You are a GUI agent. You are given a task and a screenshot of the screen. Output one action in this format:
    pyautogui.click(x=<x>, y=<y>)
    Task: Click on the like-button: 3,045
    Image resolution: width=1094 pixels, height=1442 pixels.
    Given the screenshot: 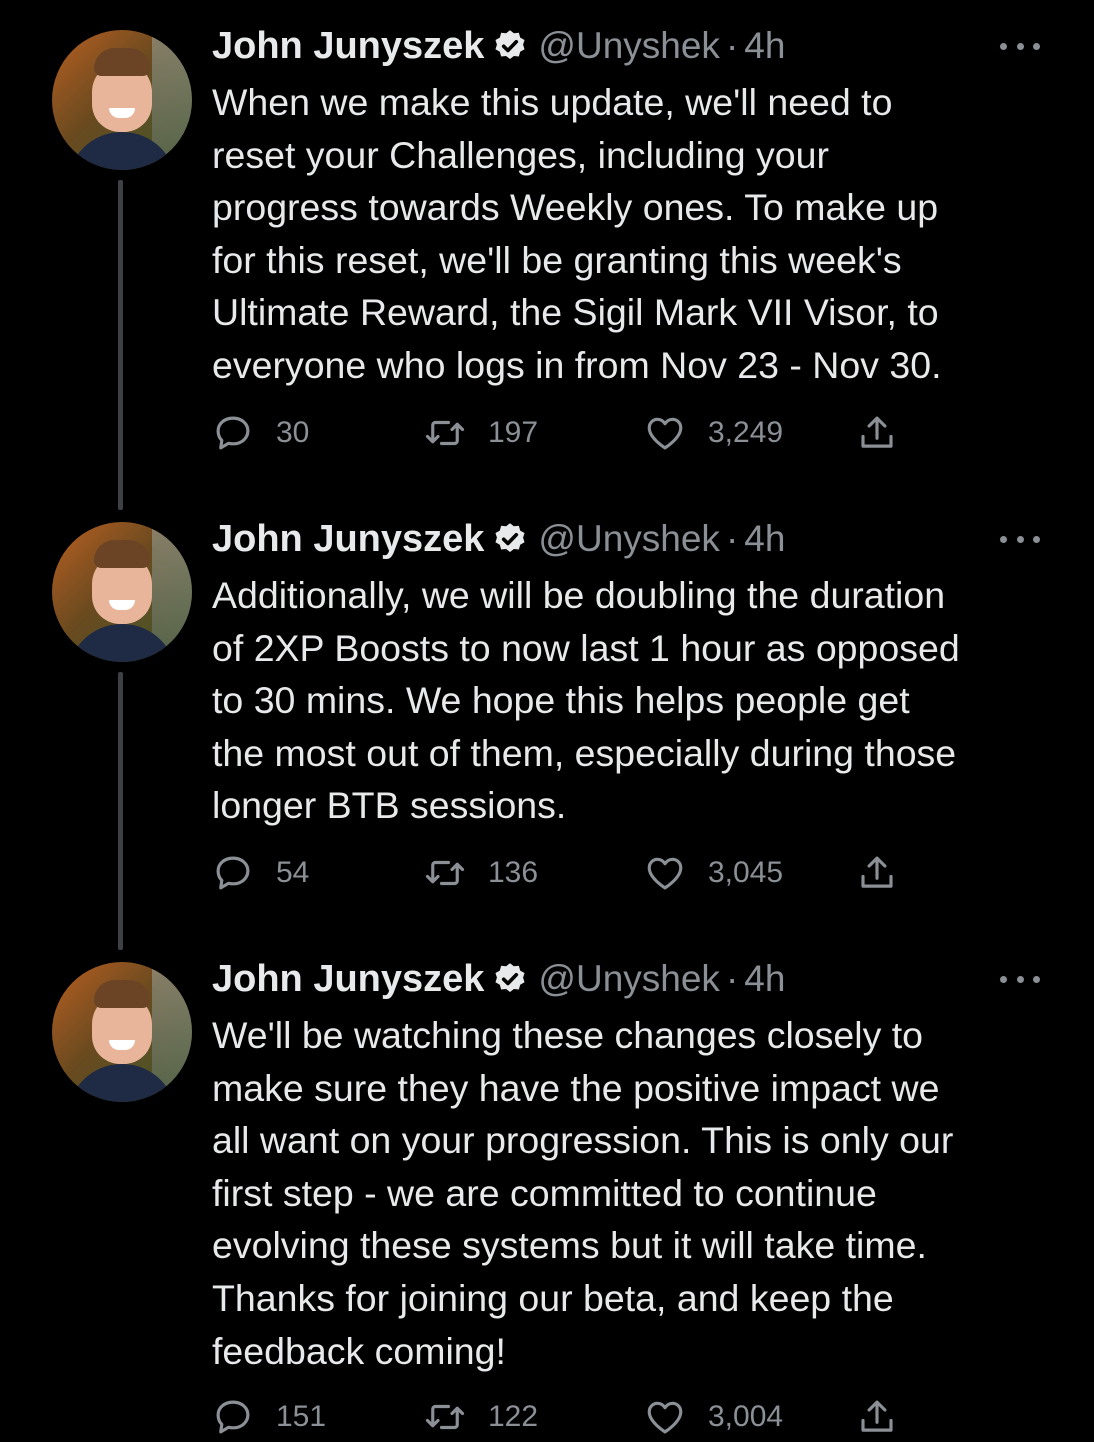 What is the action you would take?
    pyautogui.click(x=713, y=873)
    